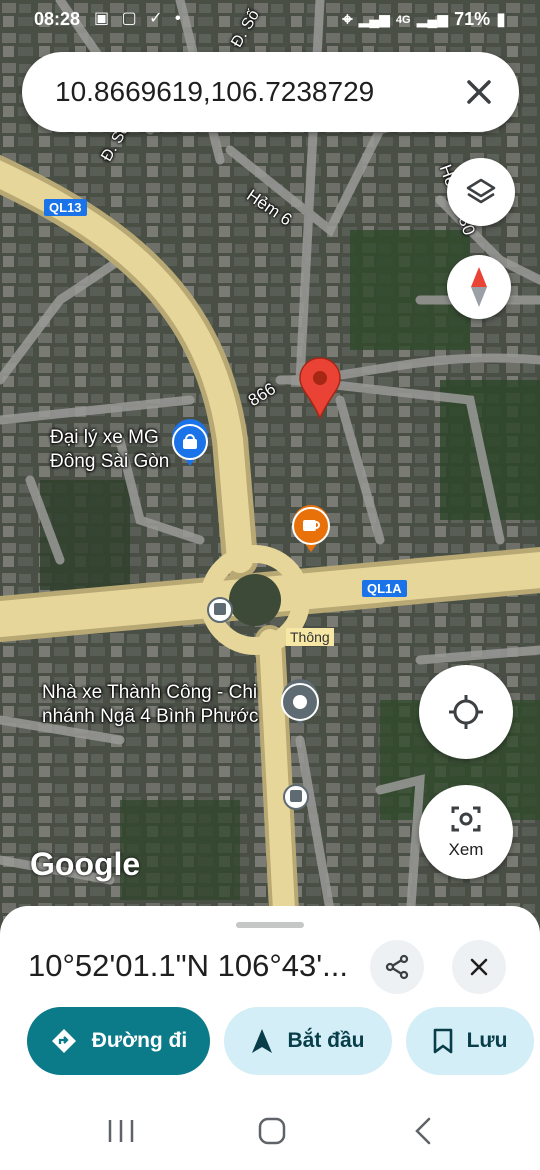 The image size is (540, 1170). I want to click on network-type: 4G, so click(403, 19).